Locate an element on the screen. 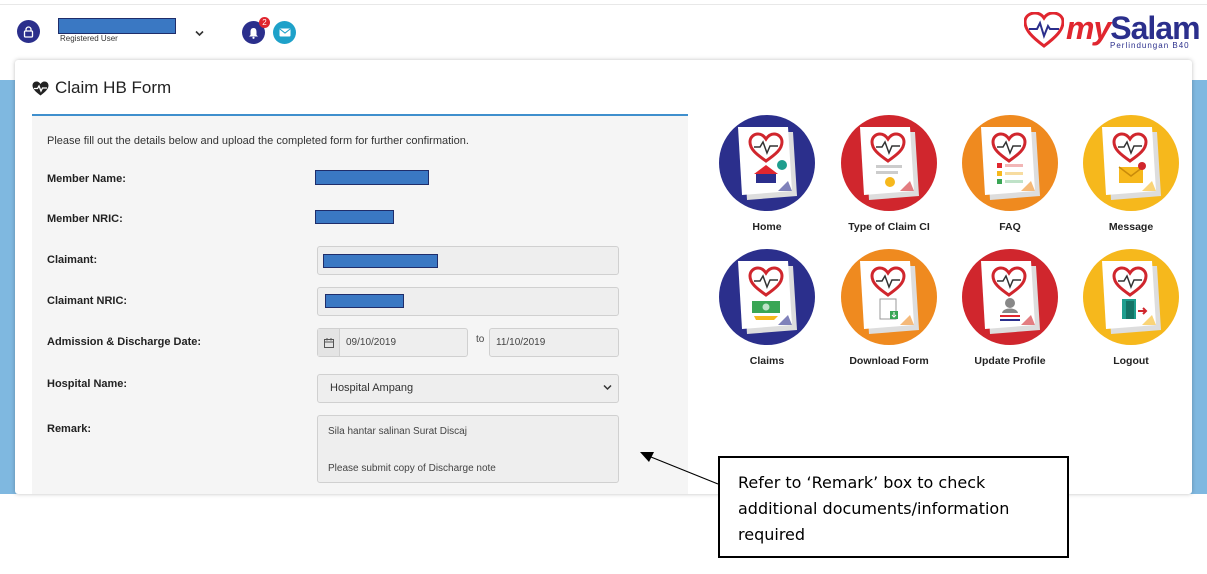 This screenshot has width=1207, height=574. page-title: Claim HB Form is located at coordinates (101, 88).